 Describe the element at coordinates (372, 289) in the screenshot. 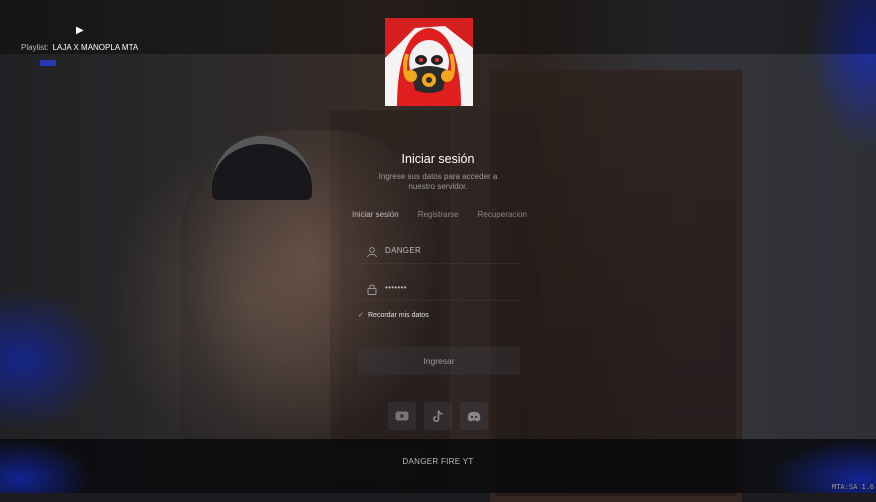

I see `lock-icon` at that location.